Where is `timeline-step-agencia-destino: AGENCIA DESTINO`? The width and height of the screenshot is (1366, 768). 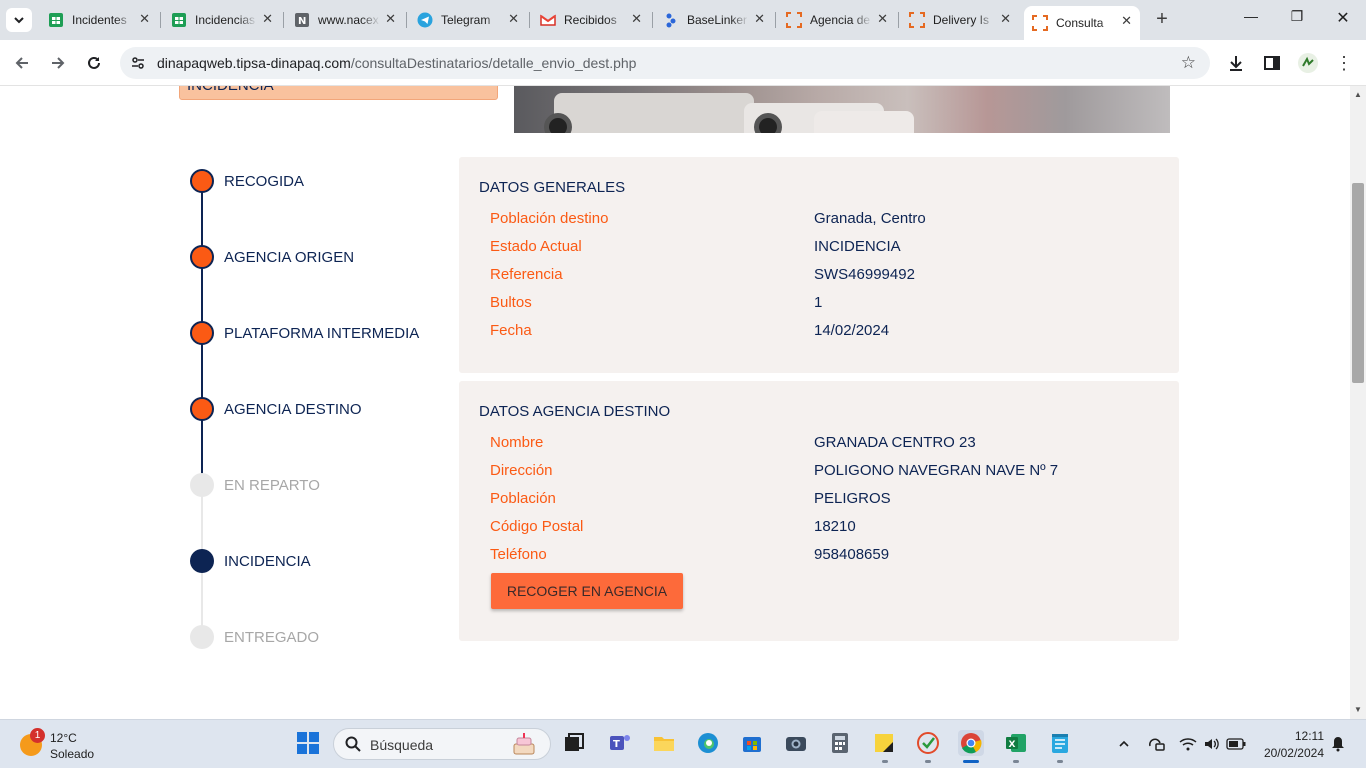 timeline-step-agencia-destino: AGENCIA DESTINO is located at coordinates (276, 409).